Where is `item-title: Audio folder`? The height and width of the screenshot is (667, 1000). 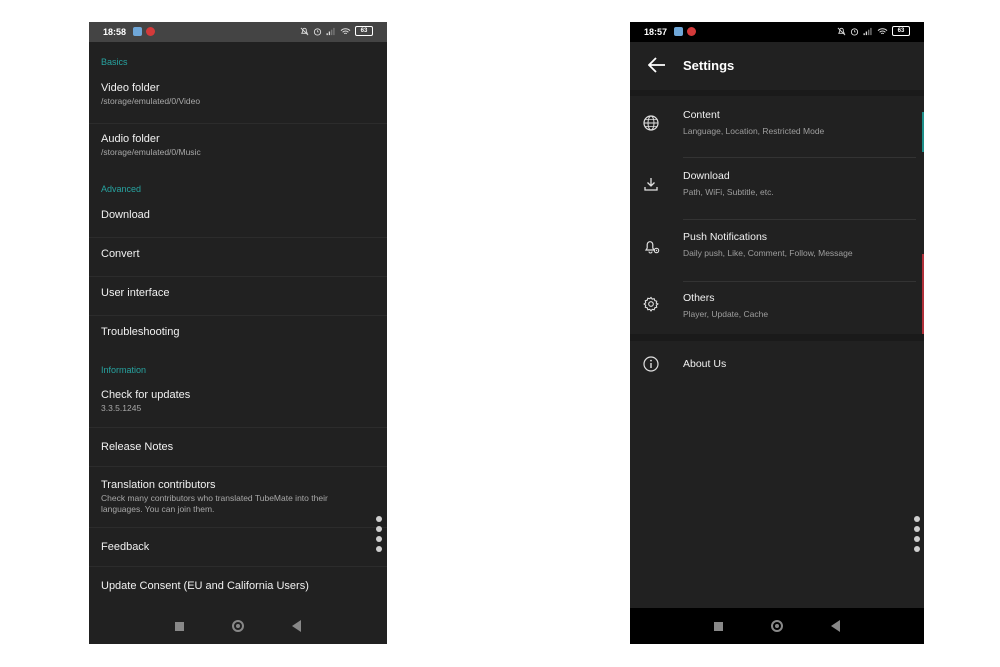 item-title: Audio folder is located at coordinates (130, 139).